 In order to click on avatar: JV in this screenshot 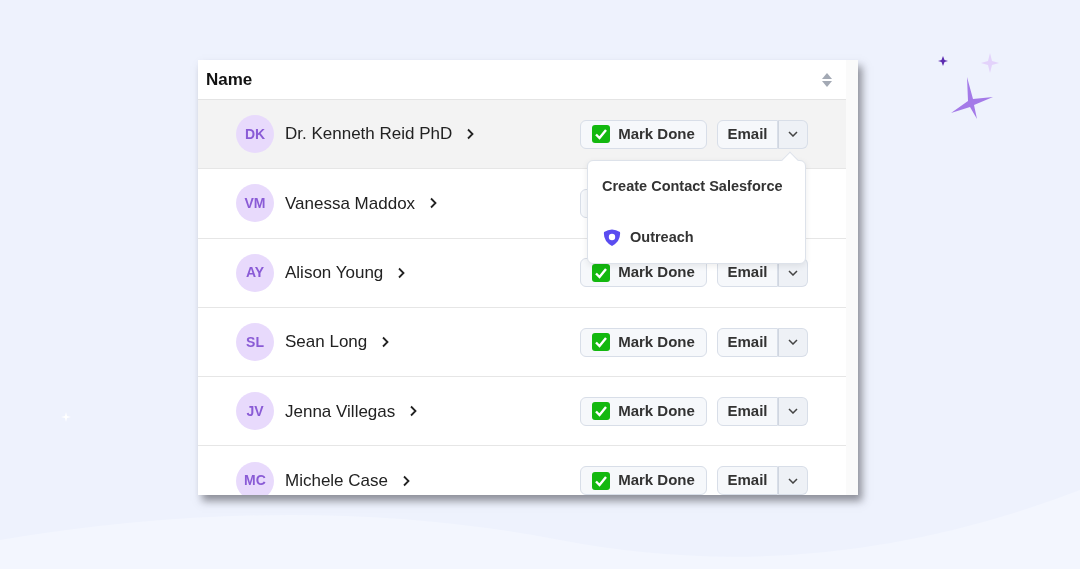, I will do `click(255, 411)`.